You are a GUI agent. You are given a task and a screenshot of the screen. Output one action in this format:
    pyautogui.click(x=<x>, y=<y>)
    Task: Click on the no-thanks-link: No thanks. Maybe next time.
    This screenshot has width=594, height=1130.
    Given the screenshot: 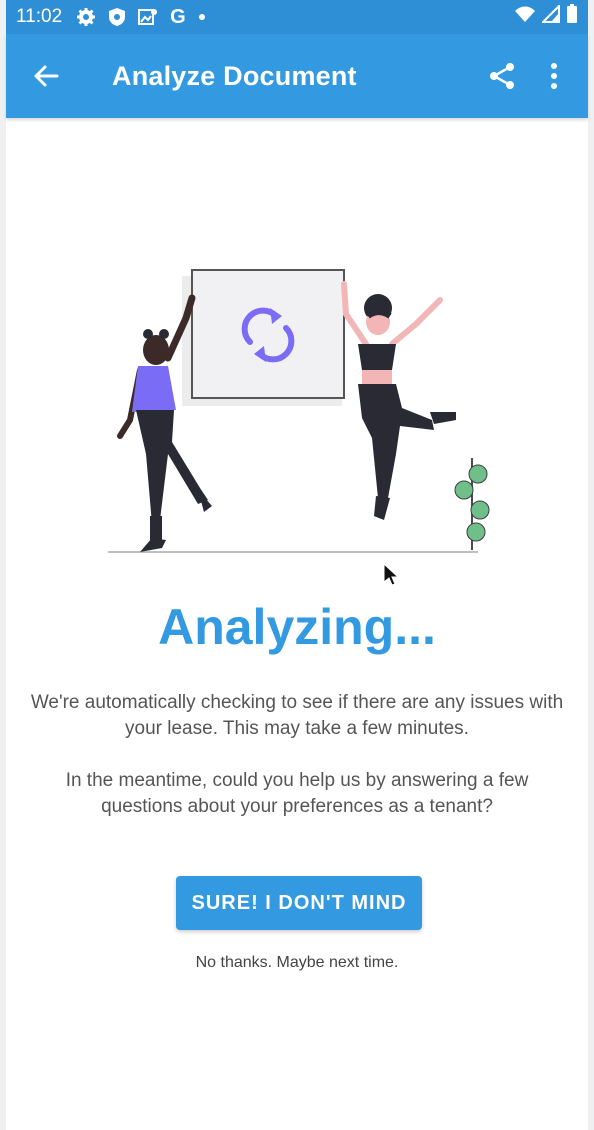 What is the action you would take?
    pyautogui.click(x=297, y=963)
    